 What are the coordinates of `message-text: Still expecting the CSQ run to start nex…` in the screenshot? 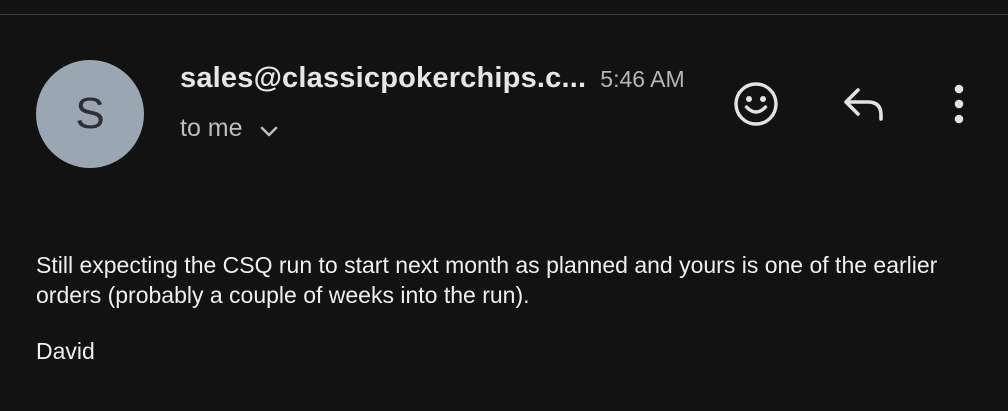 It's located at (487, 280).